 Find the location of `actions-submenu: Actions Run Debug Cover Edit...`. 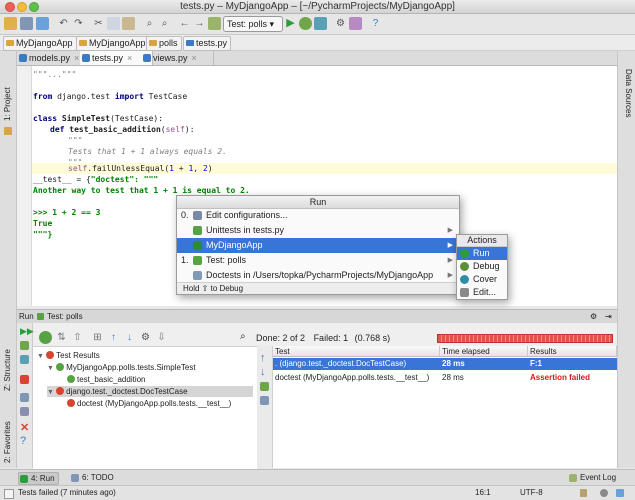

actions-submenu: Actions Run Debug Cover Edit... is located at coordinates (482, 267).